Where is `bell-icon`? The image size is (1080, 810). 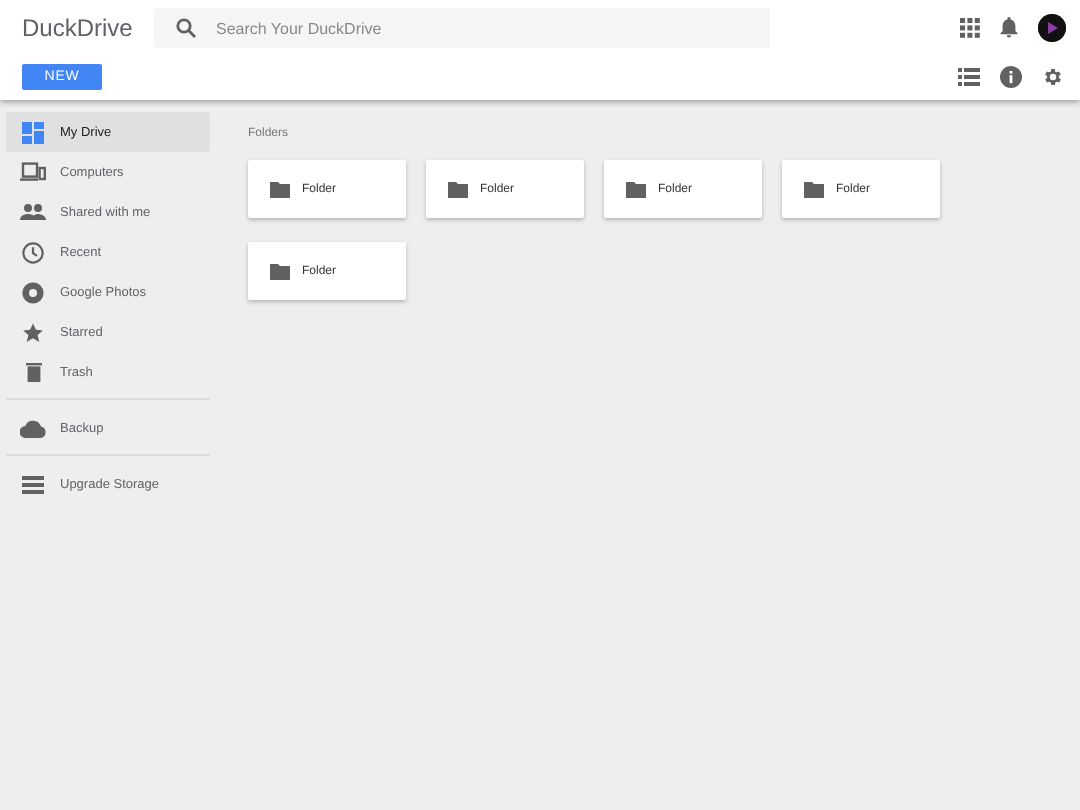 bell-icon is located at coordinates (1009, 27).